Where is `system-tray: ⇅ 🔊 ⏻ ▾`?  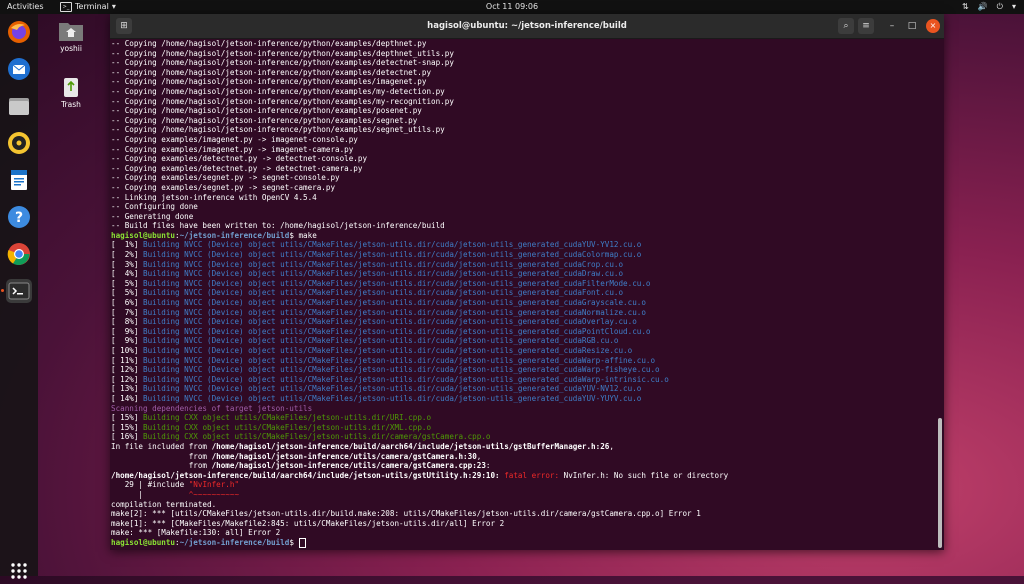
system-tray: ⇅ 🔊 ⏻ ▾ is located at coordinates (989, 7).